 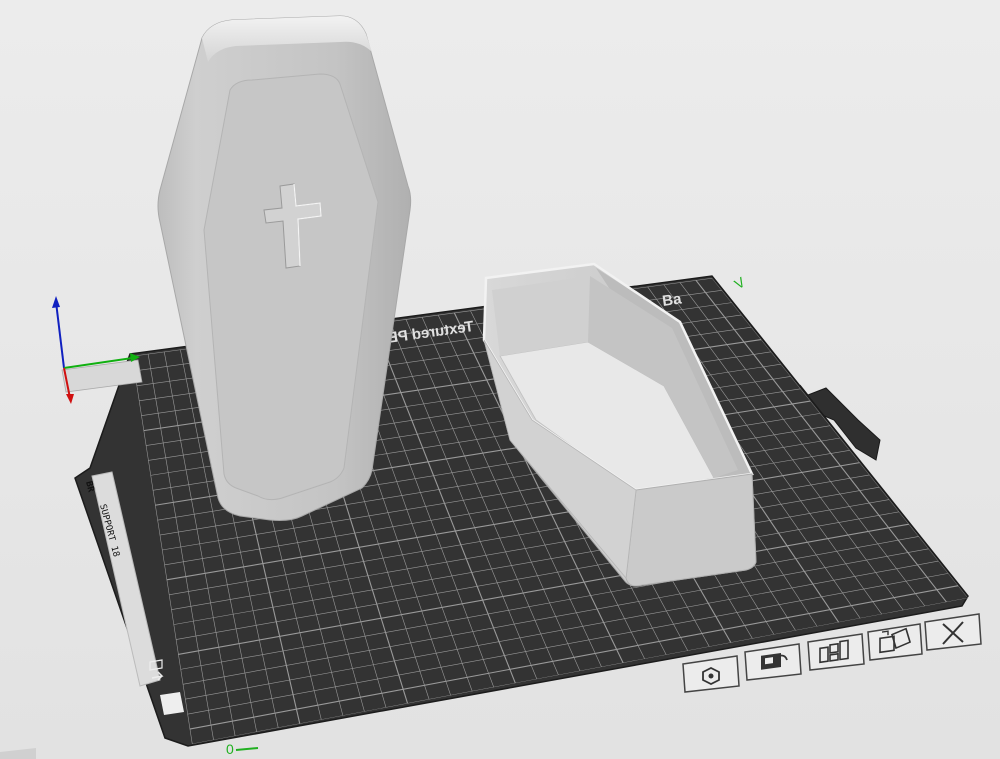 What do you see at coordinates (773, 662) in the screenshot?
I see `lock-button` at bounding box center [773, 662].